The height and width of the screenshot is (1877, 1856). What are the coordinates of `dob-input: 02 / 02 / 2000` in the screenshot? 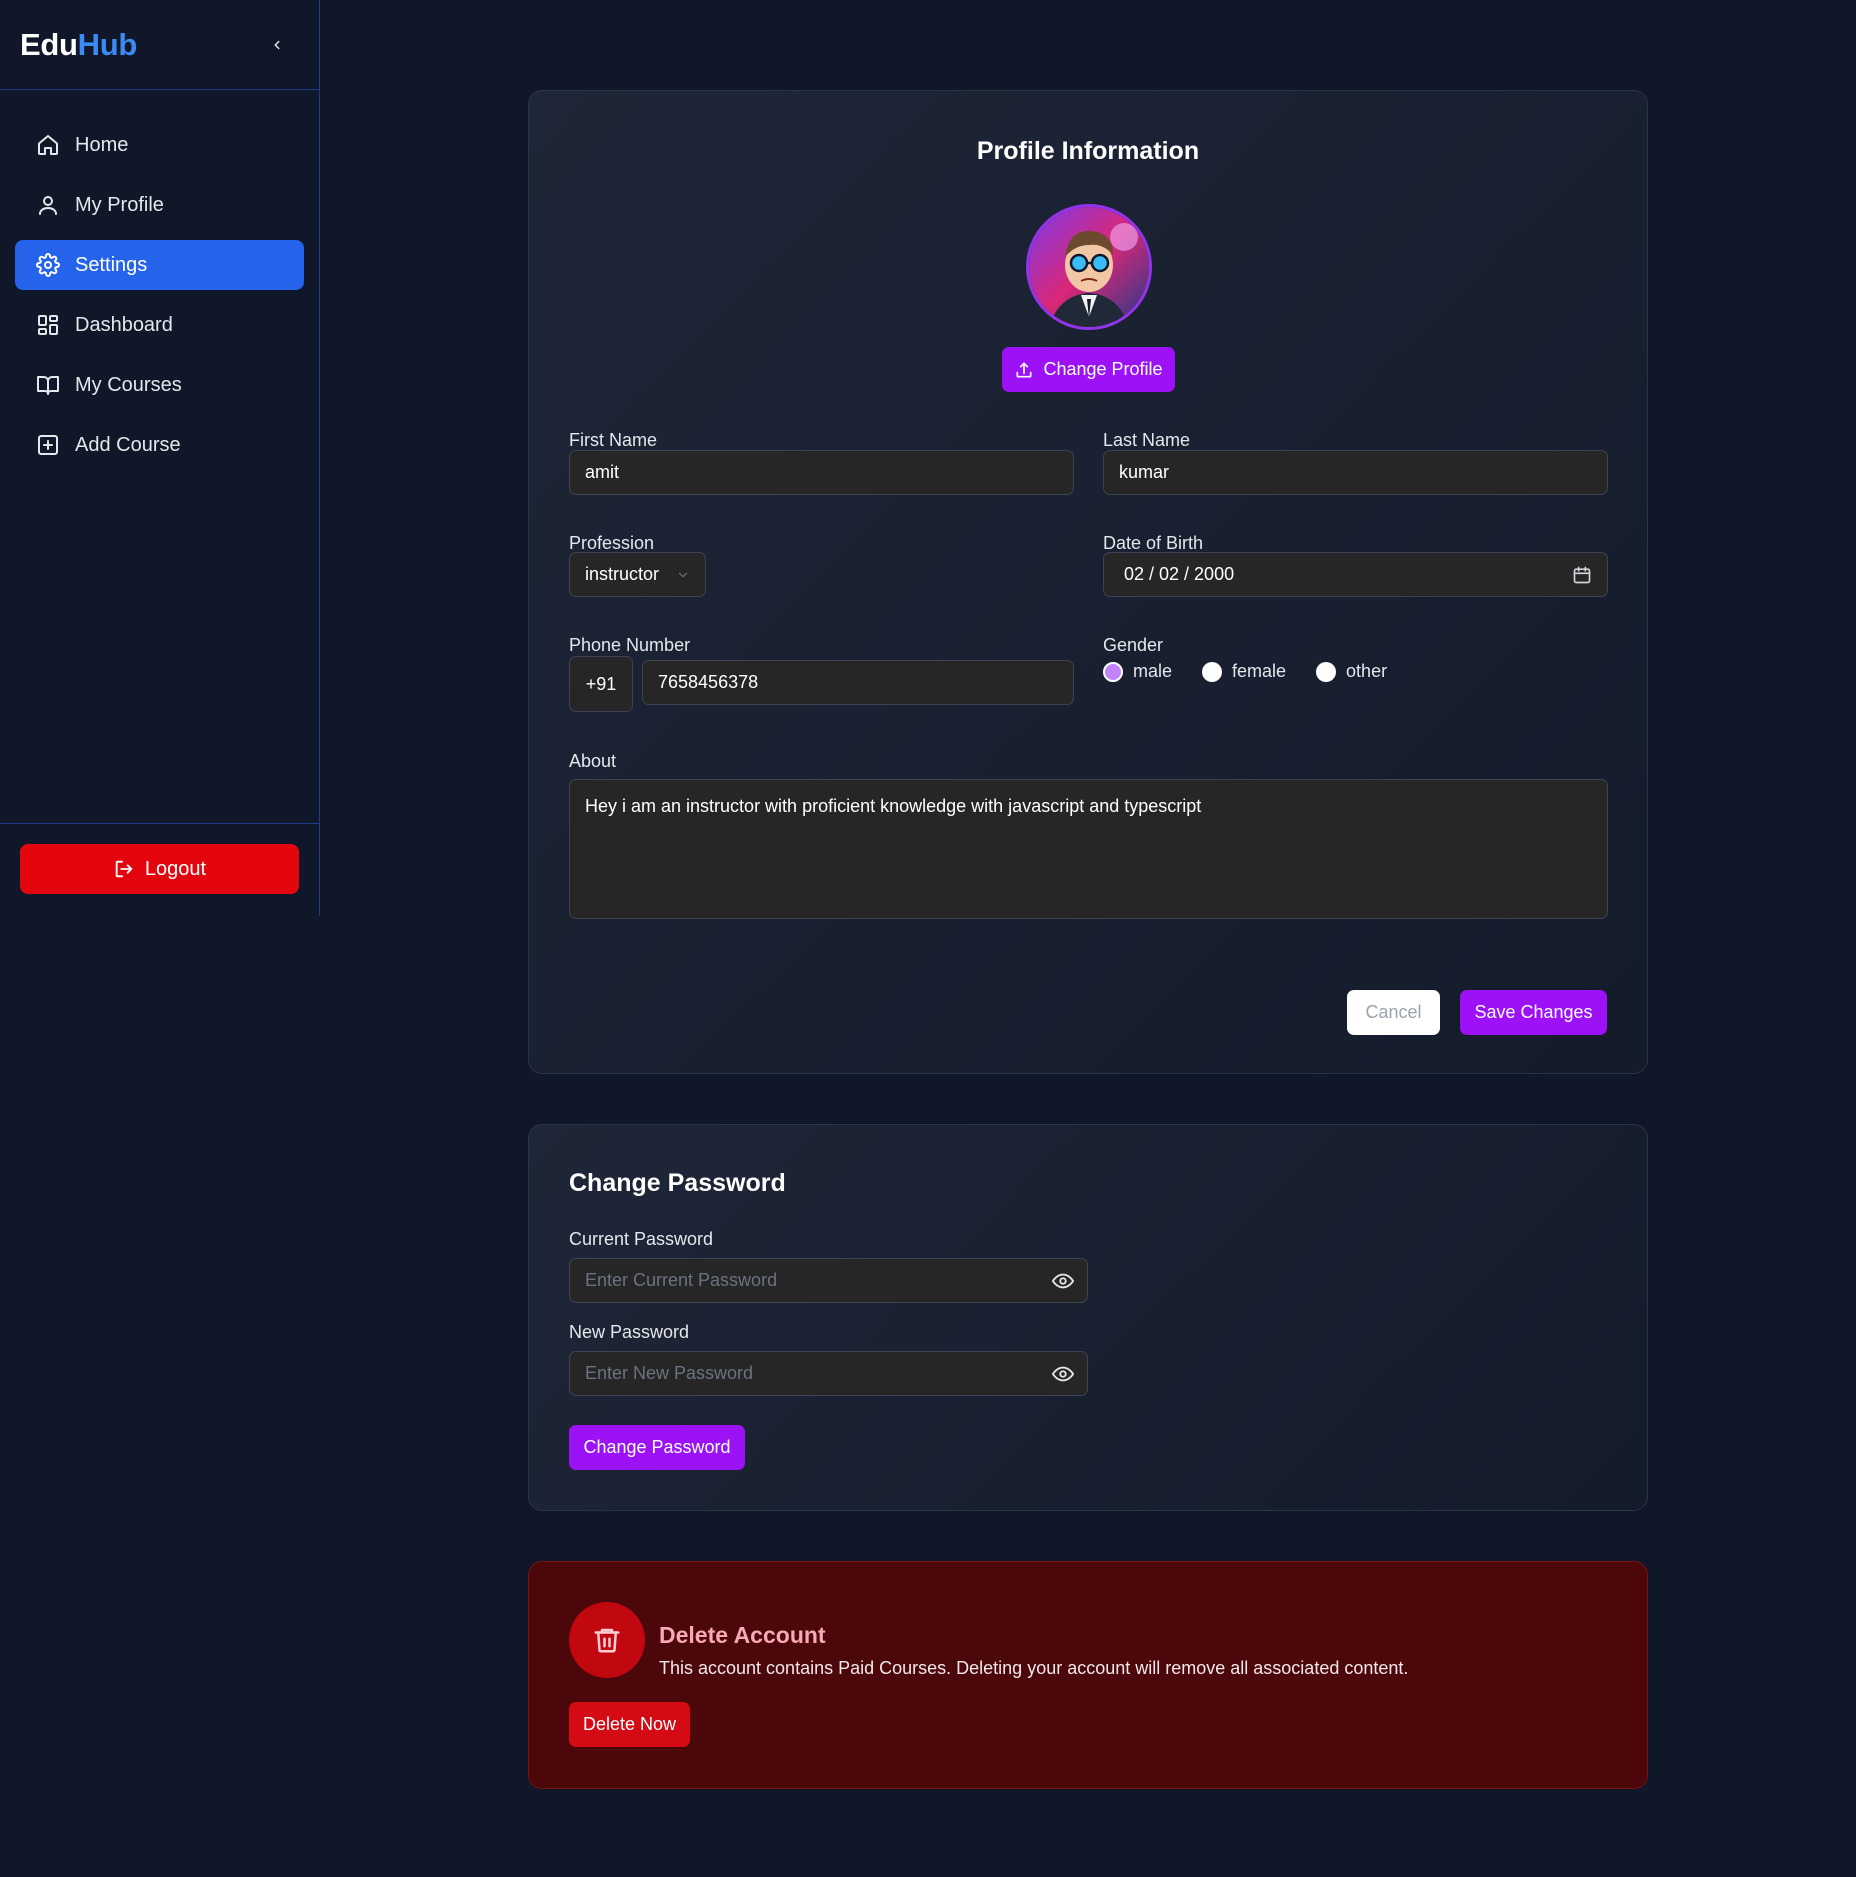 It's located at (1355, 574).